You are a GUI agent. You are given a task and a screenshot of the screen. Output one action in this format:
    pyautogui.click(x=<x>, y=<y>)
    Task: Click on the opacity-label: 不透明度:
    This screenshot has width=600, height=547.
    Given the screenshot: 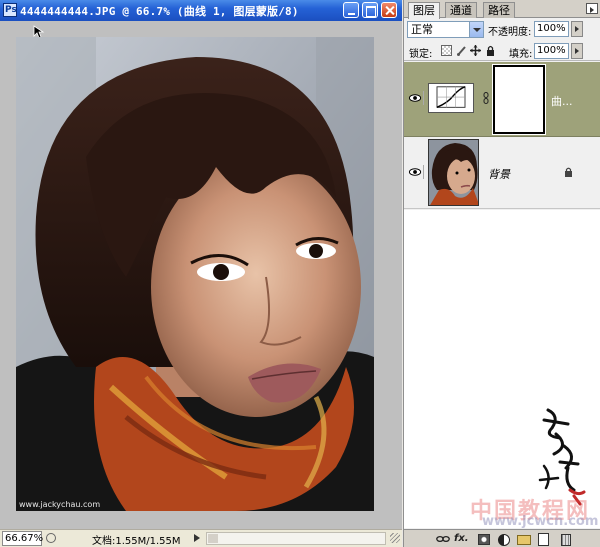 What is the action you would take?
    pyautogui.click(x=510, y=32)
    